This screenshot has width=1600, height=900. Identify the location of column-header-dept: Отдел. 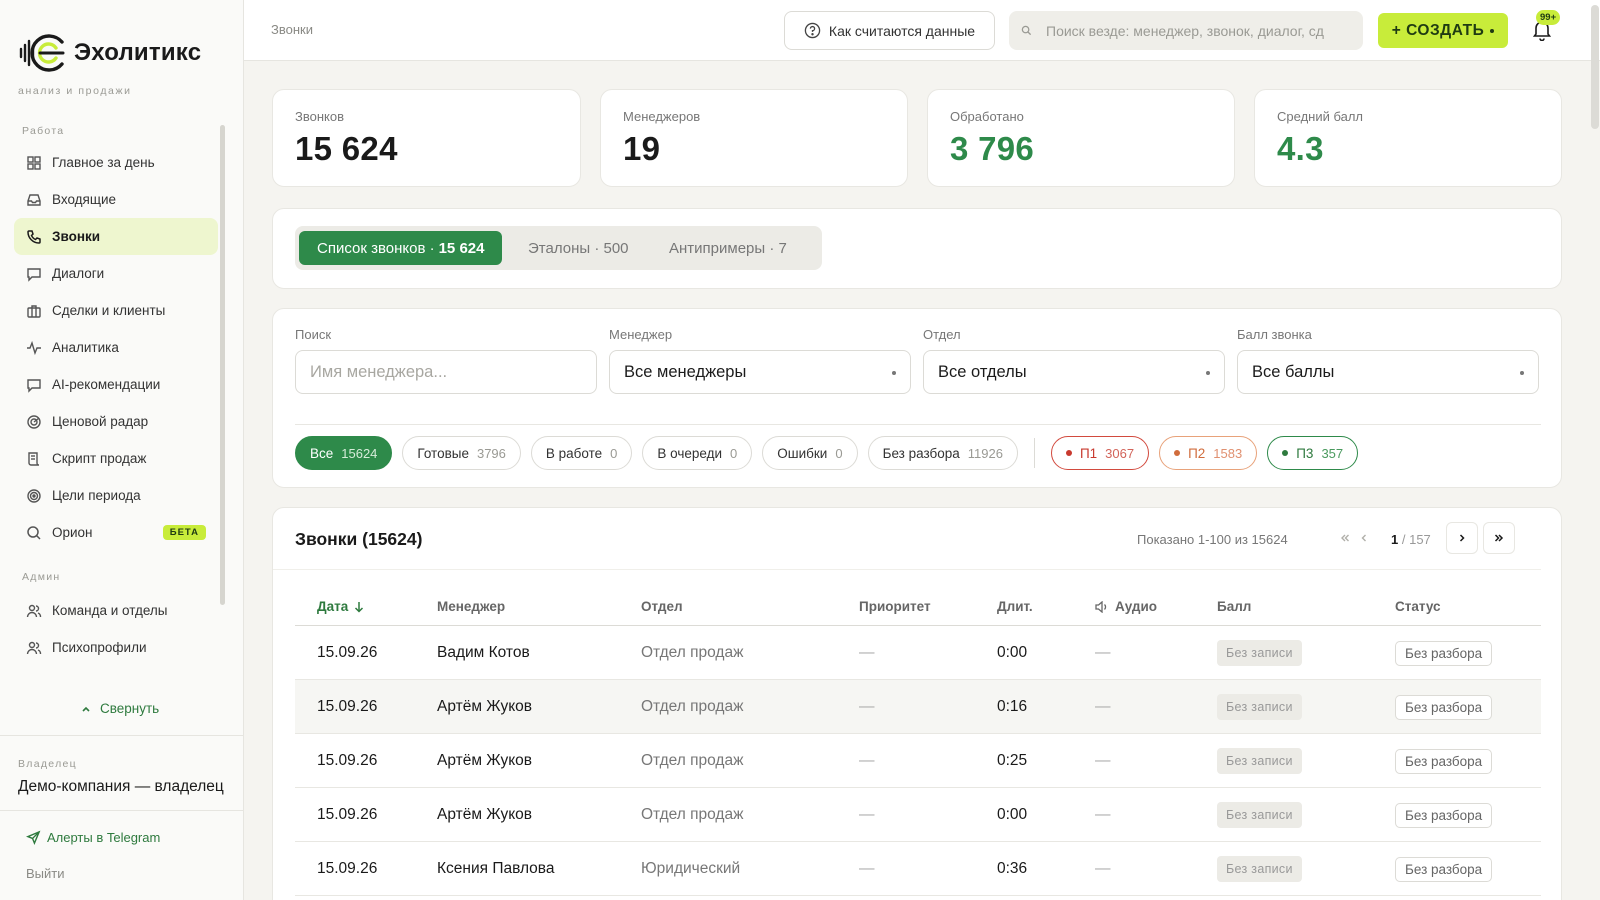
(662, 606).